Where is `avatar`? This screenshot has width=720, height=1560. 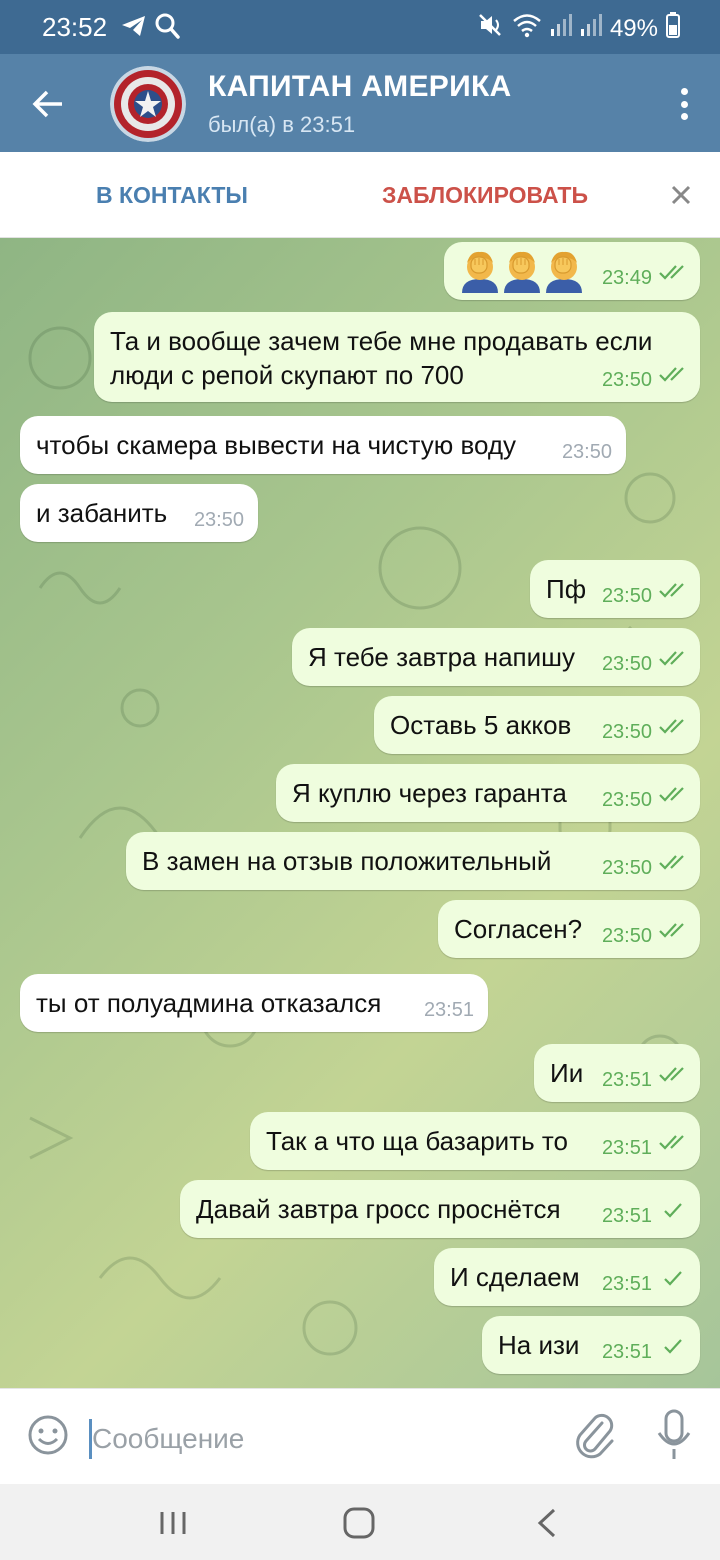
avatar is located at coordinates (148, 104).